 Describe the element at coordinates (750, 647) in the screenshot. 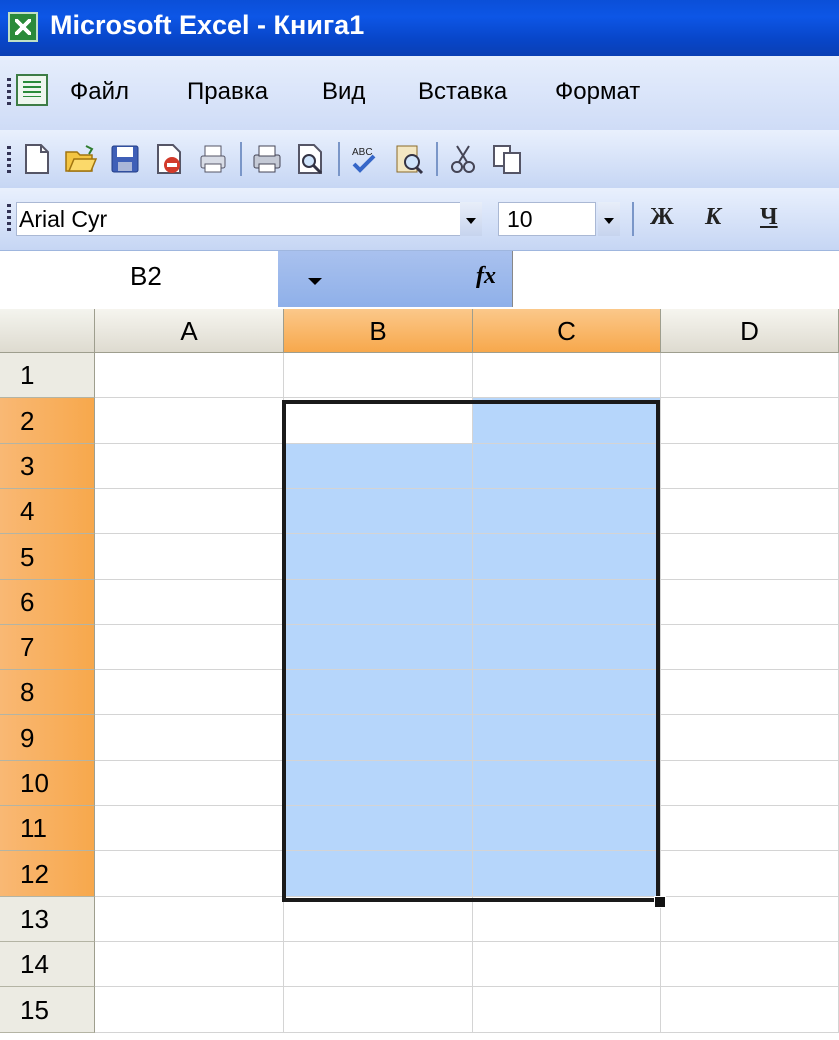

I see `cell-d7` at that location.